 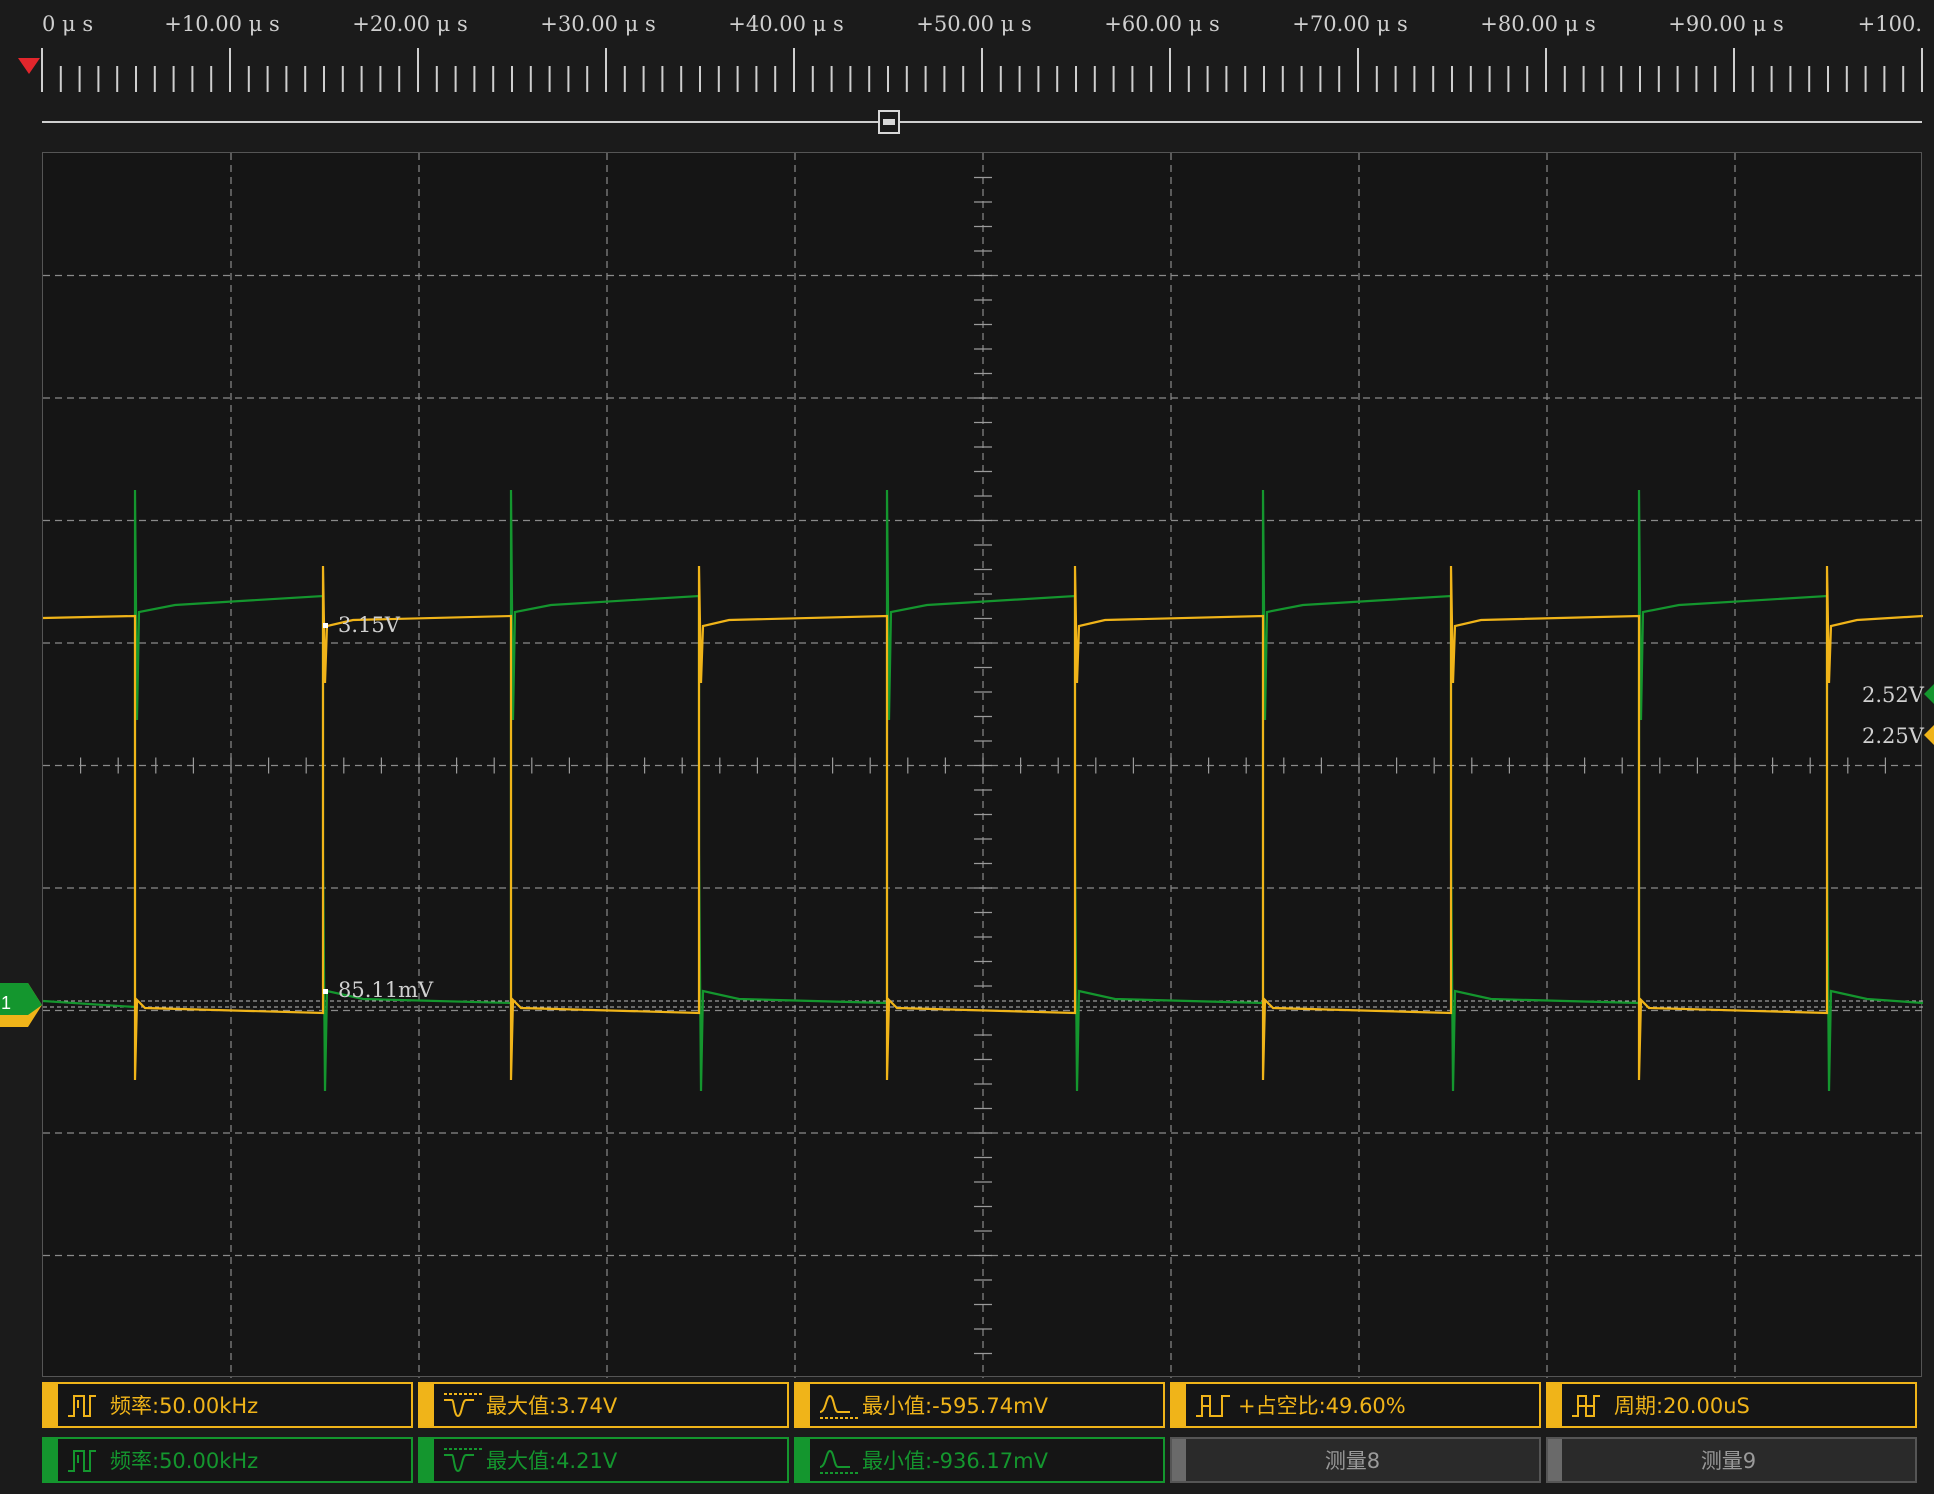 I want to click on meas-ch2-min: 最小值:-936.17mV, so click(x=979, y=1460).